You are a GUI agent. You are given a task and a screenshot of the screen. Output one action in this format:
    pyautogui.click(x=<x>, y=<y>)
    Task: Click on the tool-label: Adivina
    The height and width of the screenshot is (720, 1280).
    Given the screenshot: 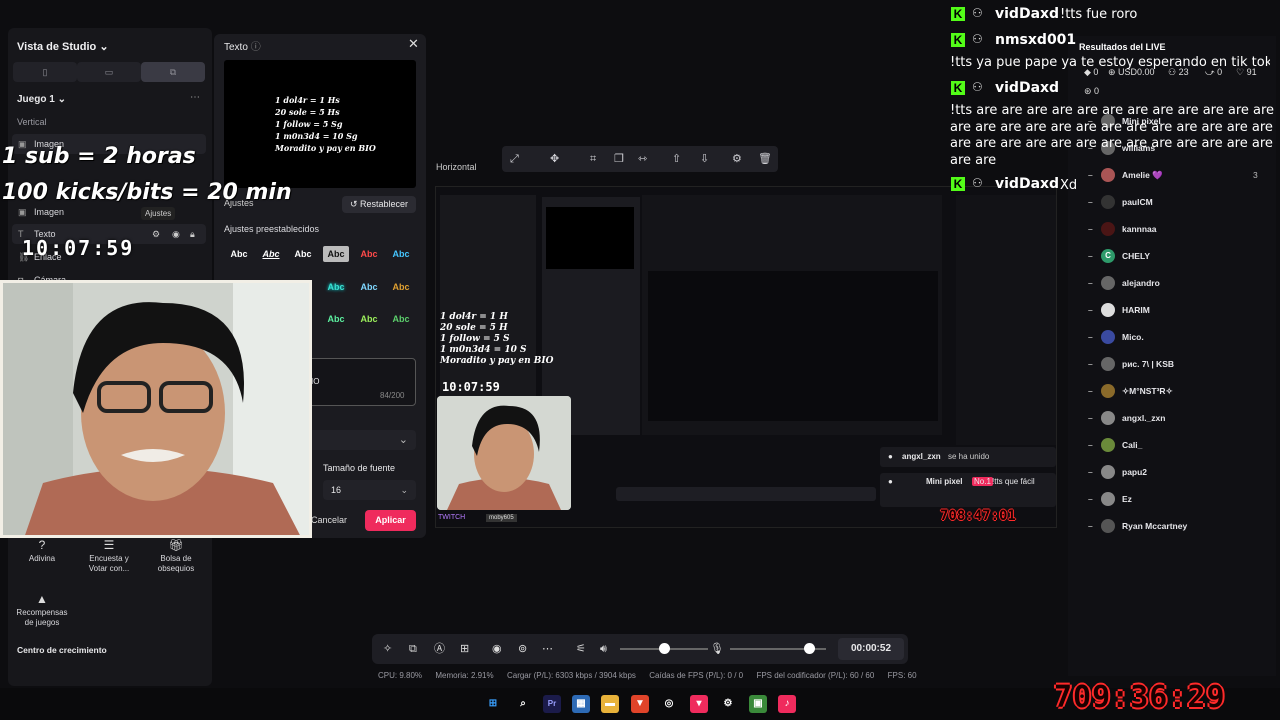 What is the action you would take?
    pyautogui.click(x=42, y=558)
    